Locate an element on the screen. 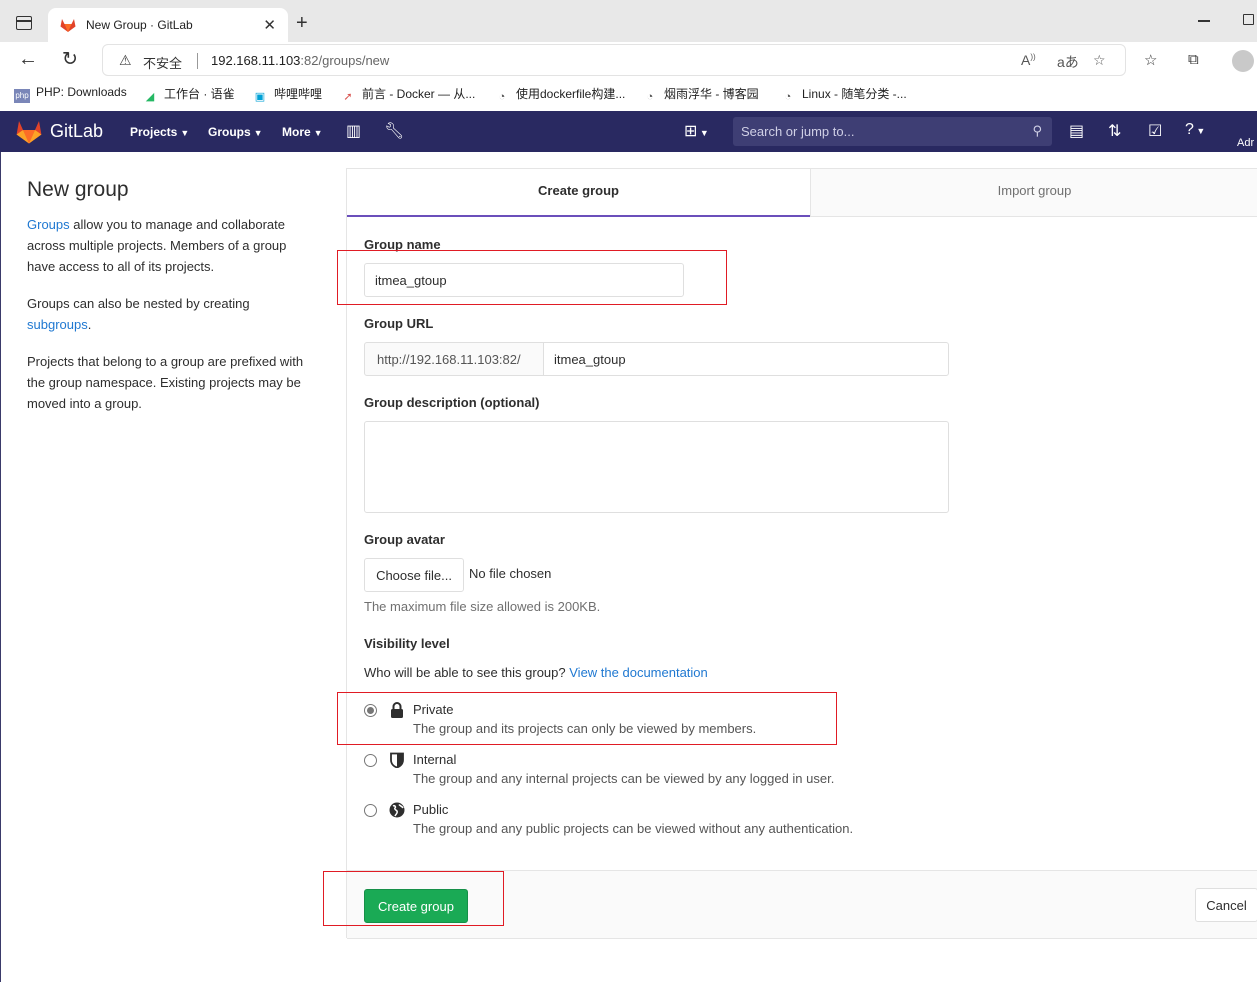 This screenshot has width=1257, height=982. annotation-group-name is located at coordinates (532, 277).